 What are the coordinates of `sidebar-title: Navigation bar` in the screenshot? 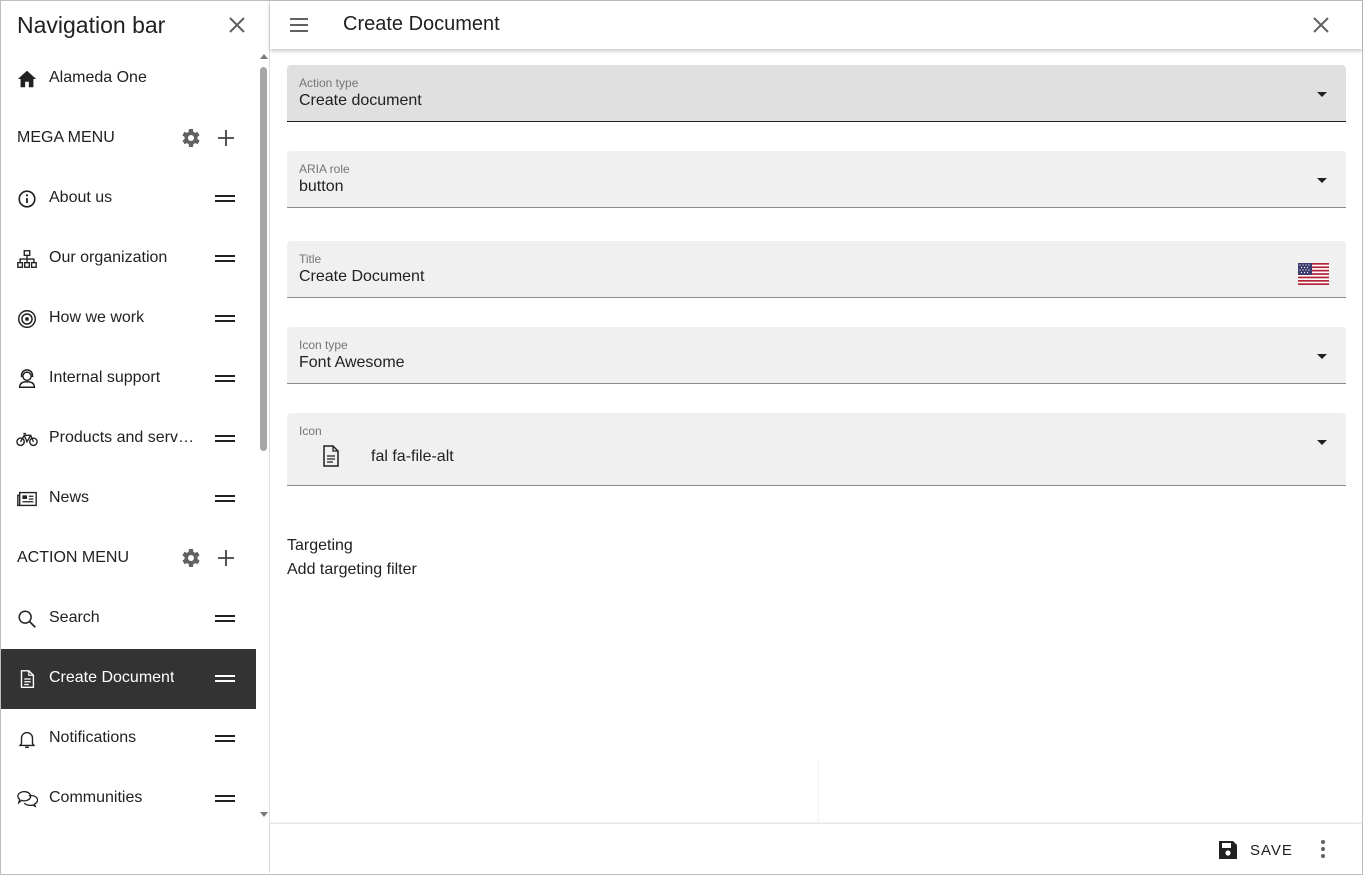 It's located at (91, 25).